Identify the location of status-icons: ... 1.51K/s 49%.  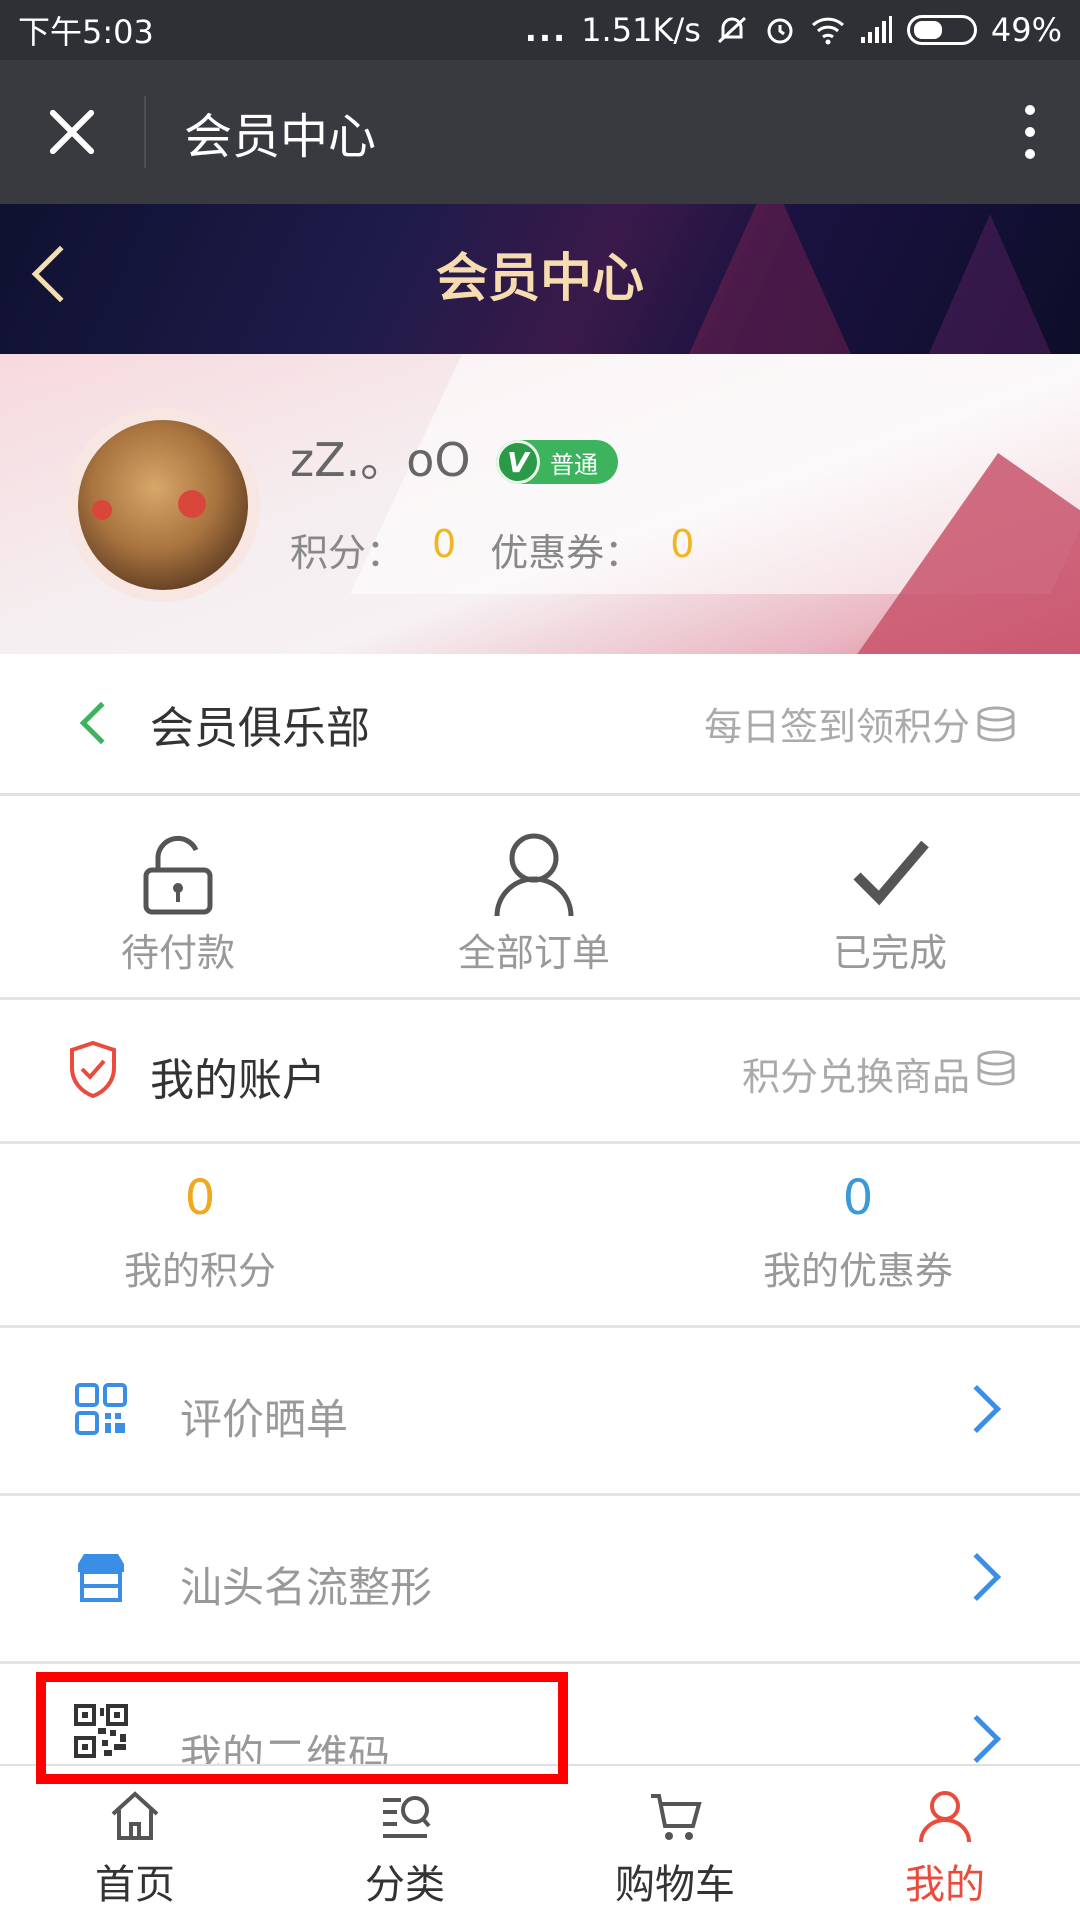
(793, 30).